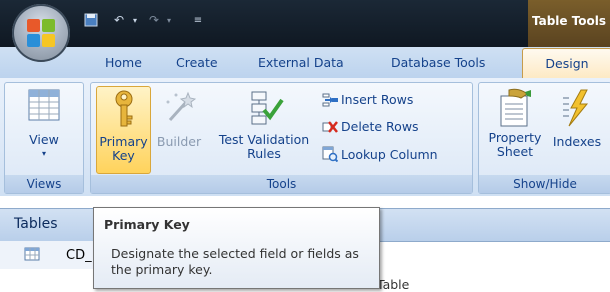 The image size is (610, 292). Describe the element at coordinates (515, 137) in the screenshot. I see `property-sheet-label-1: Property` at that location.